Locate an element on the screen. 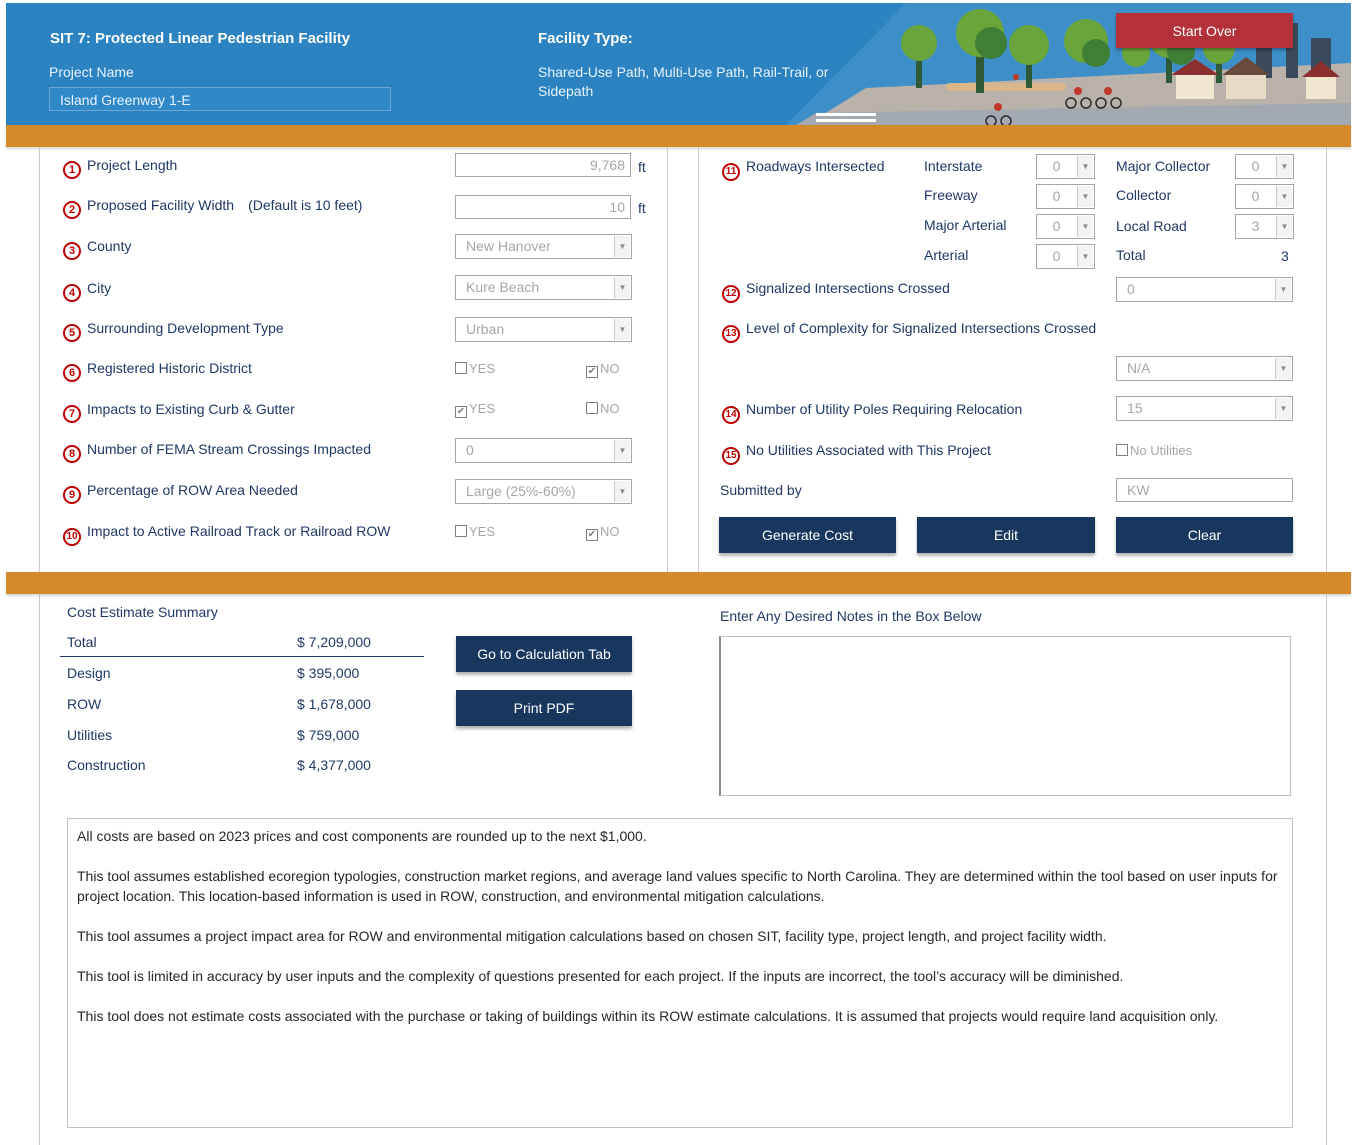  historic-no-checkbox: ✔ NO is located at coordinates (603, 369).